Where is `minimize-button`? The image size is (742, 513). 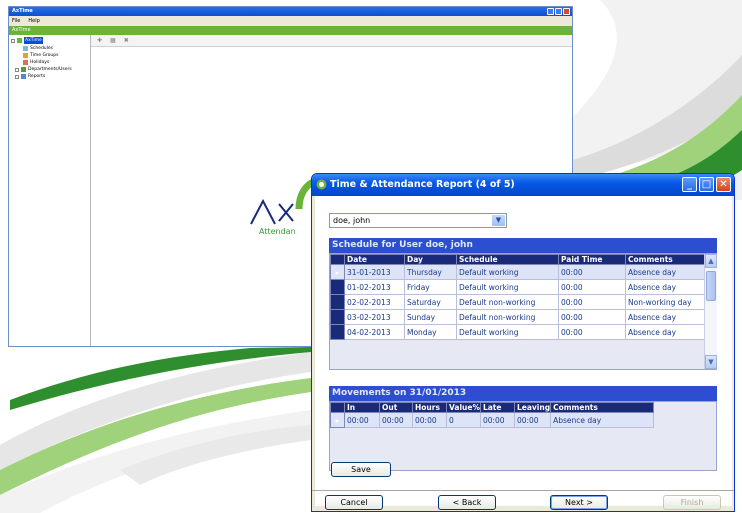 minimize-button is located at coordinates (550, 11).